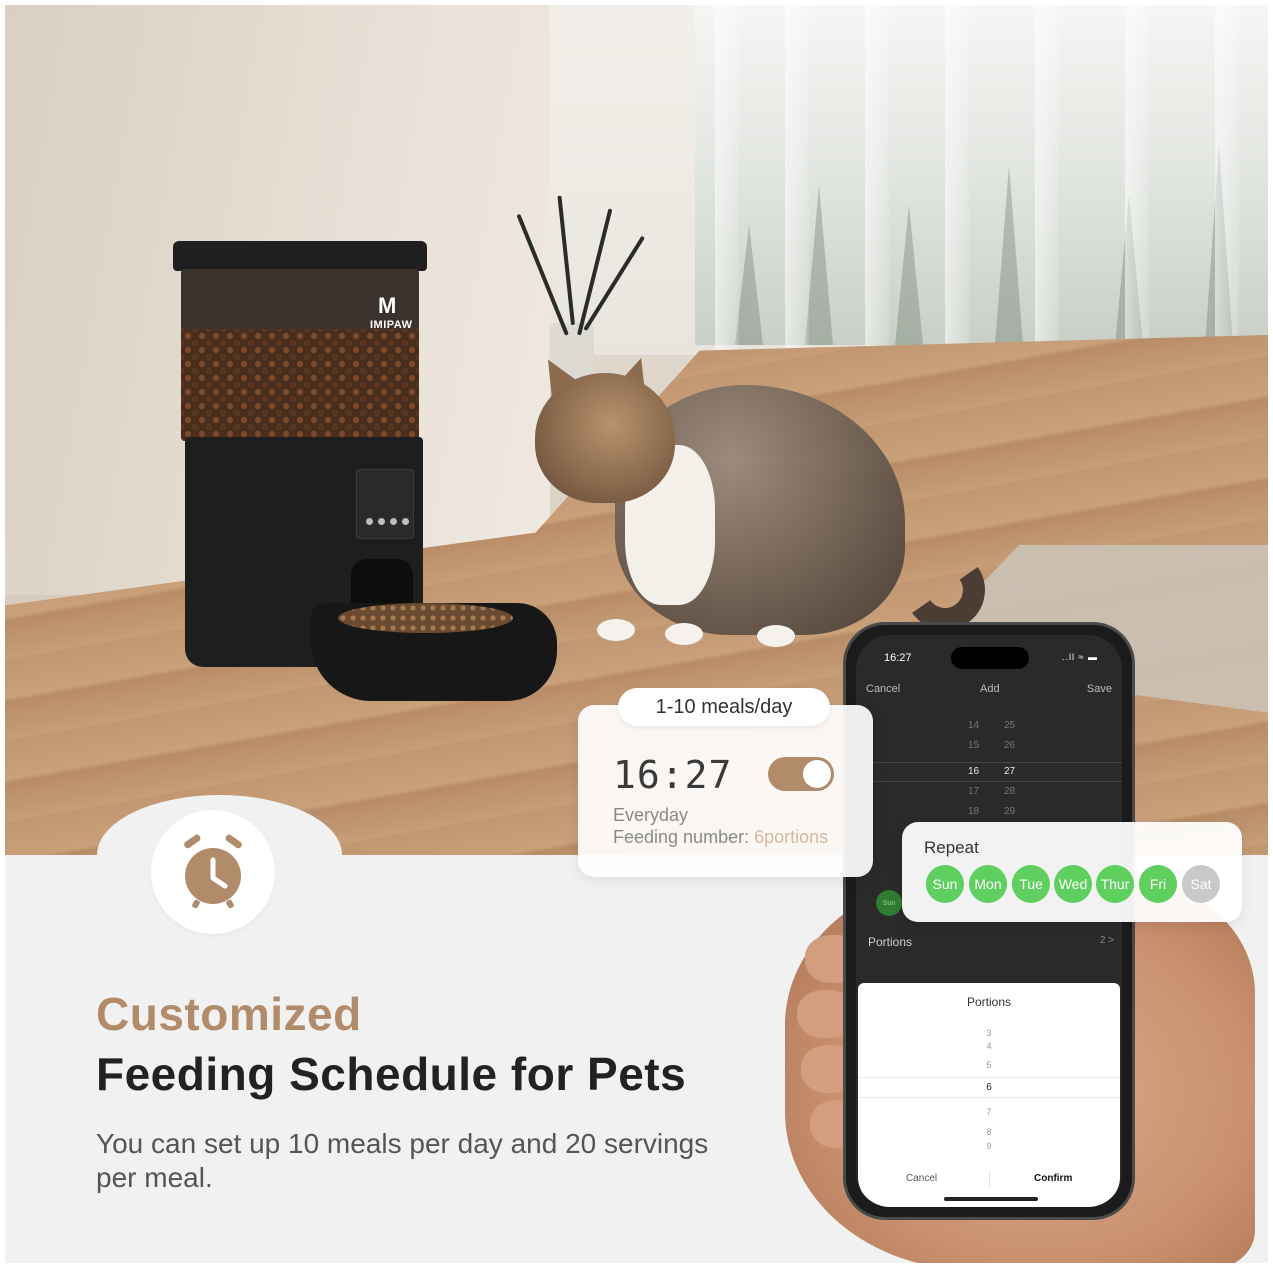 This screenshot has width=1273, height=1265. What do you see at coordinates (890, 942) in the screenshot?
I see `portions-label: Portions` at bounding box center [890, 942].